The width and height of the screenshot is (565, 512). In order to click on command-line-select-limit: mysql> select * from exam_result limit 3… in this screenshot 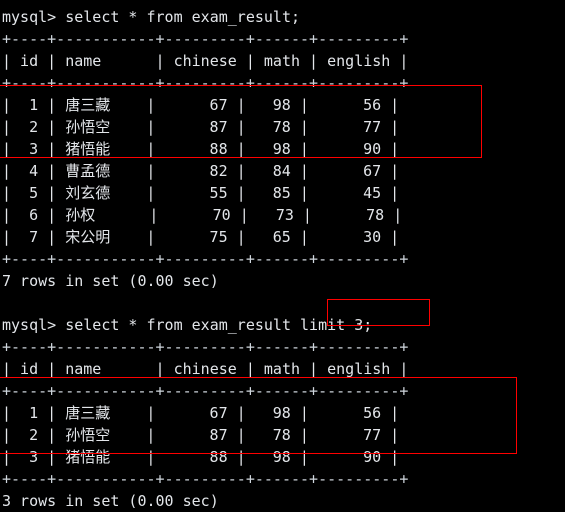, I will do `click(283, 325)`.